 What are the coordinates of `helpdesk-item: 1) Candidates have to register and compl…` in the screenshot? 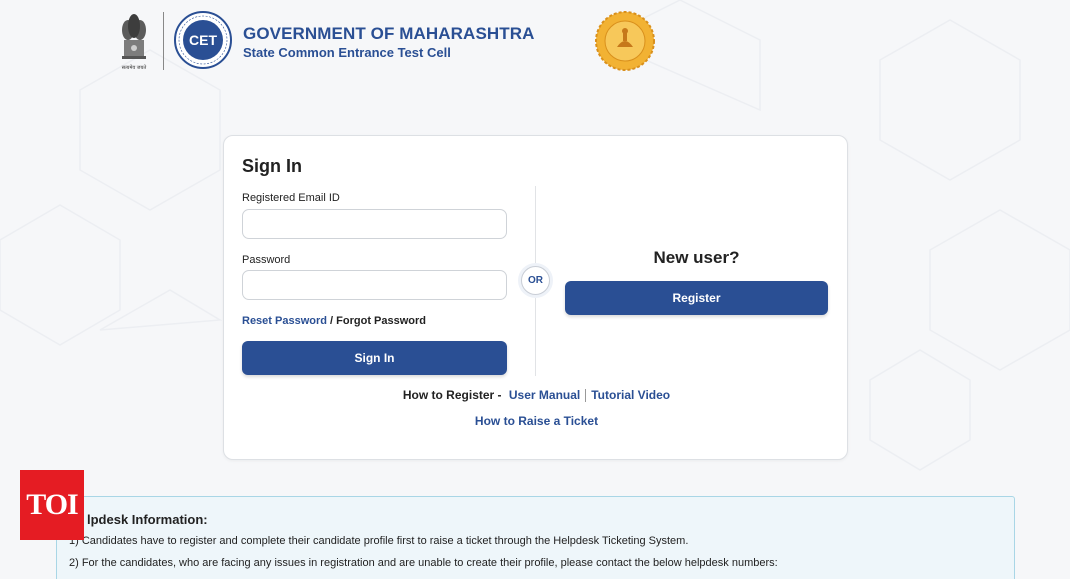 It's located at (379, 541).